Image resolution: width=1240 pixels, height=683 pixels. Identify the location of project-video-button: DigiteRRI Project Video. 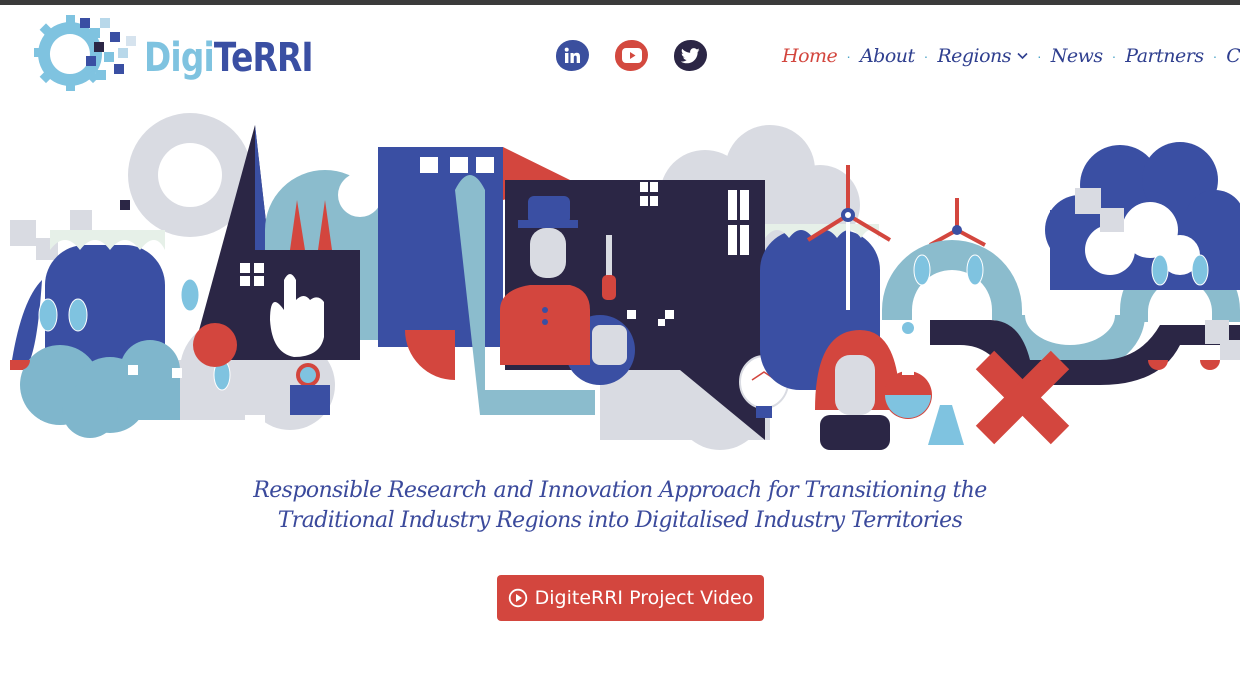
(630, 598).